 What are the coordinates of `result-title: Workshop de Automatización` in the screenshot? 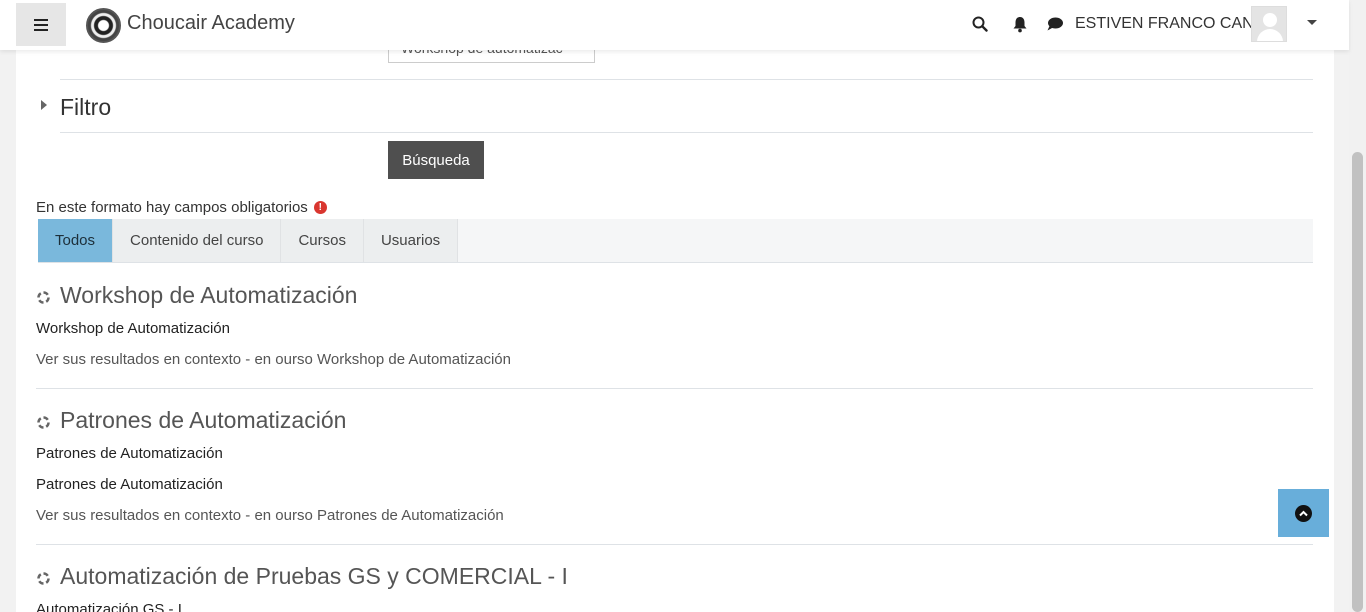 It's located at (208, 295).